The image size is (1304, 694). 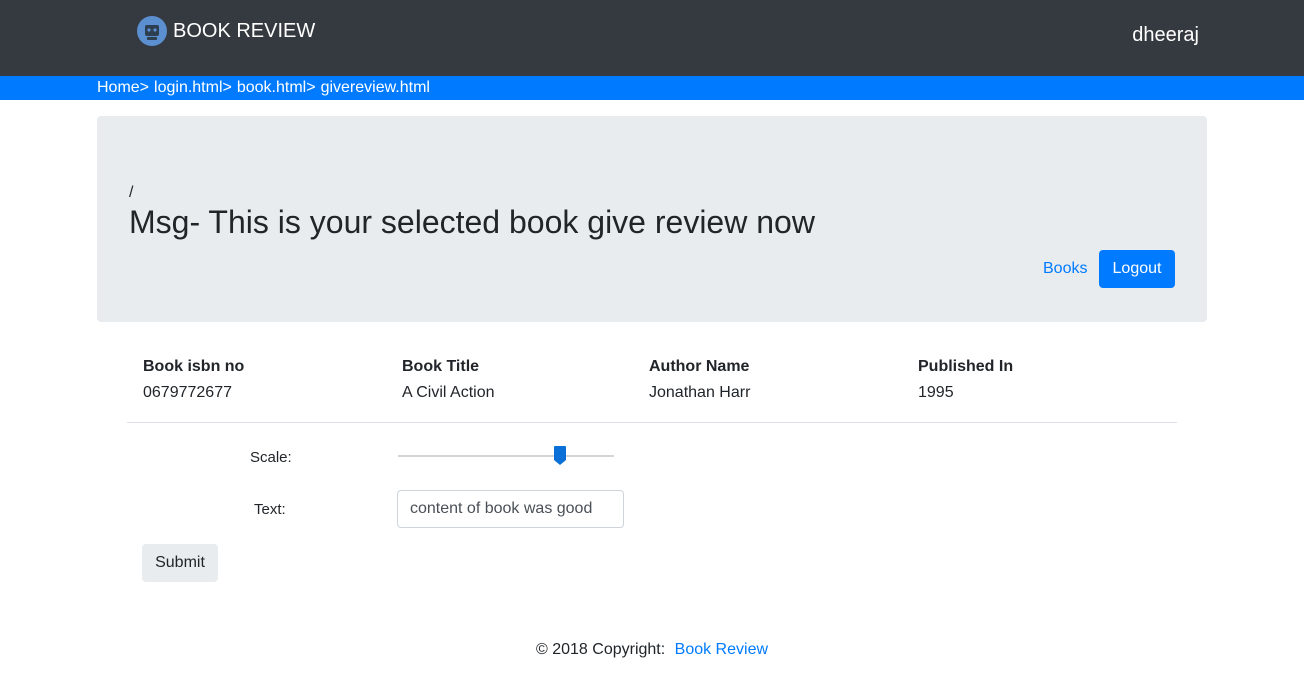 I want to click on cell-author: Jonathan Harr, so click(x=700, y=392).